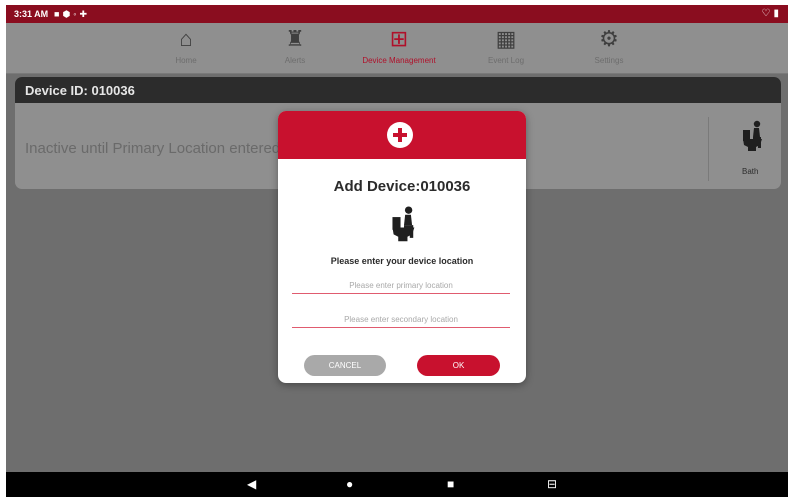 This screenshot has height=501, width=793. I want to click on plus-circle-icon, so click(400, 135).